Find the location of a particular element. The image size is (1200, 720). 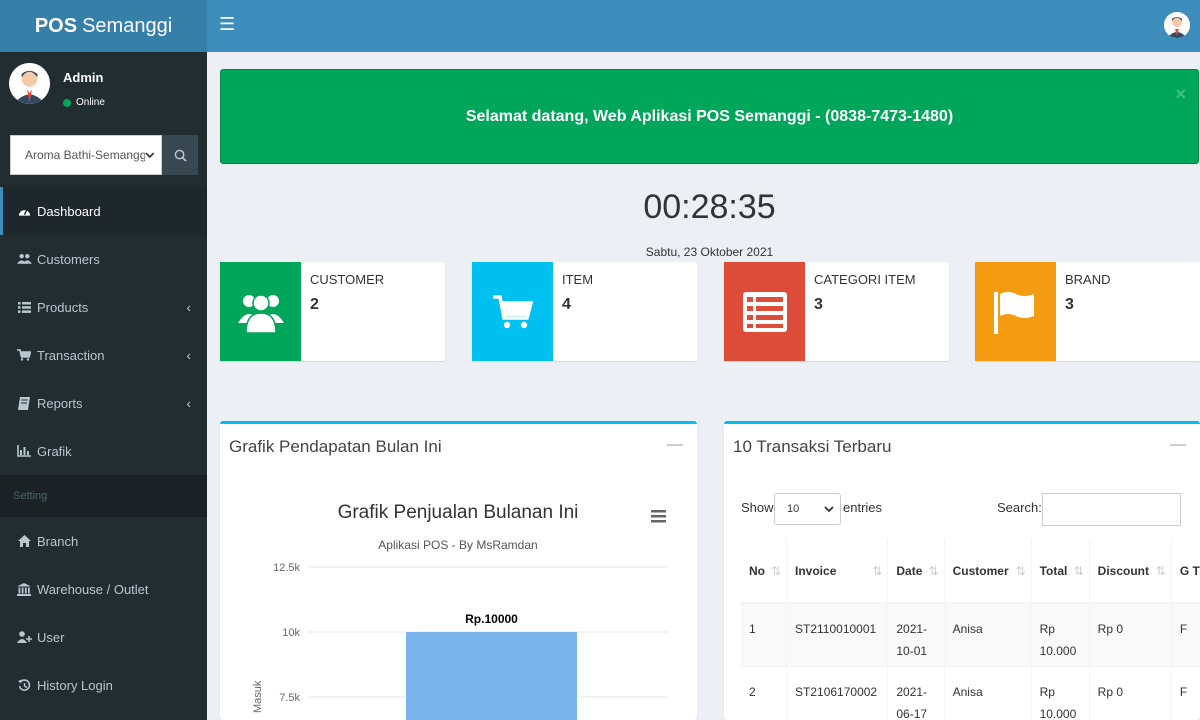

column-header-total: Total ⇅ is located at coordinates (1060, 571).